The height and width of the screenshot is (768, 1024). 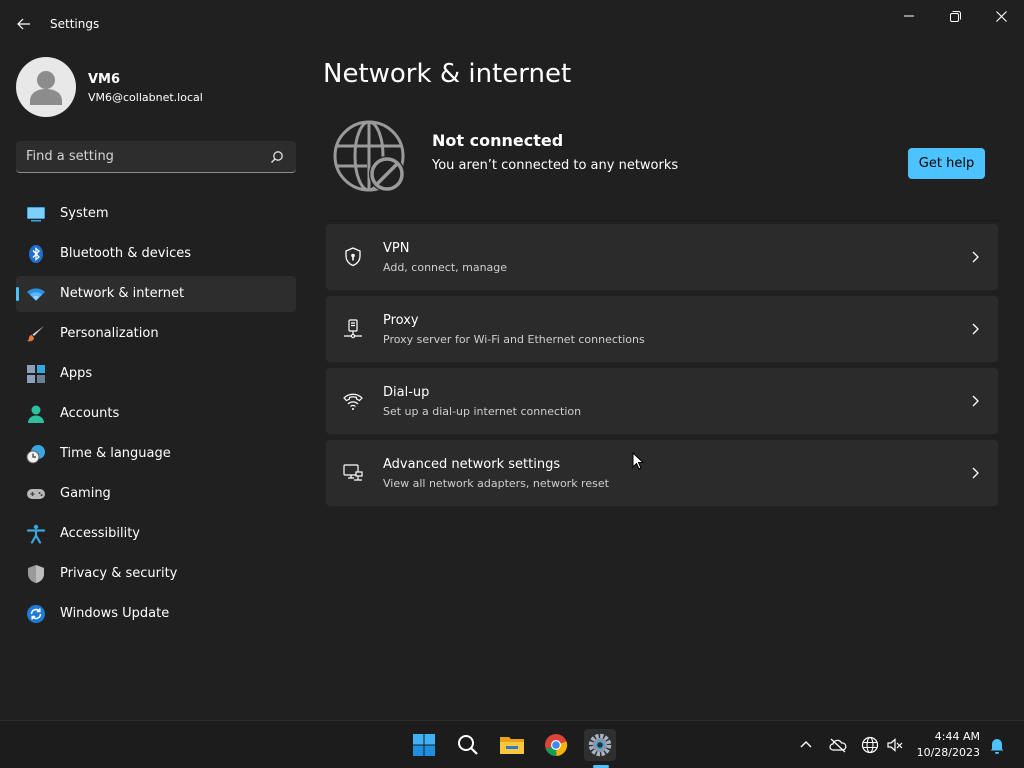 I want to click on minimize-icon, so click(x=909, y=16).